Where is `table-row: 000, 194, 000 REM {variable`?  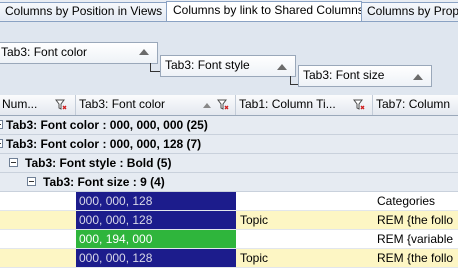
table-row: 000, 194, 000 REM {variable is located at coordinates (229, 239).